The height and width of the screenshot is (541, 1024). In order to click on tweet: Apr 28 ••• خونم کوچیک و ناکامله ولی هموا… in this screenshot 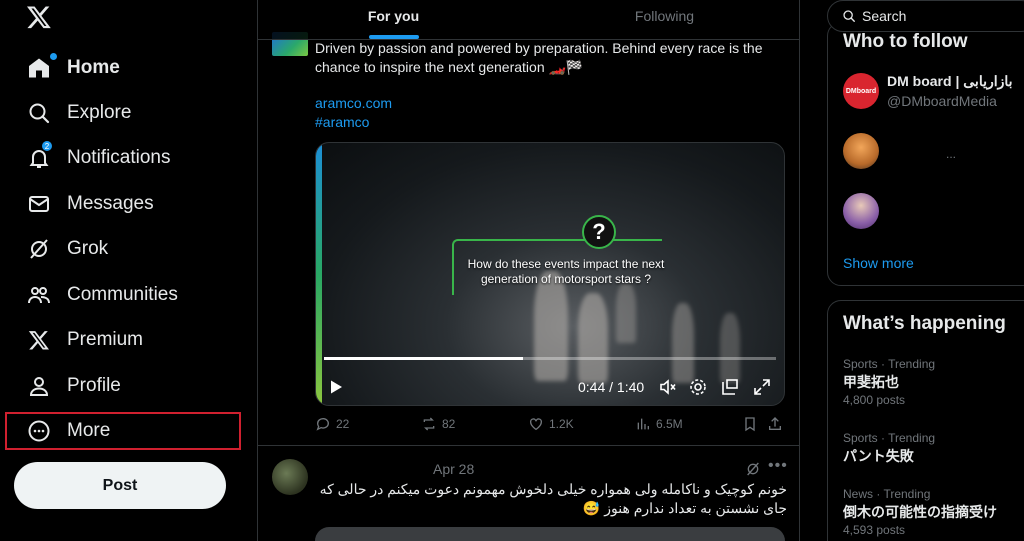, I will do `click(528, 494)`.